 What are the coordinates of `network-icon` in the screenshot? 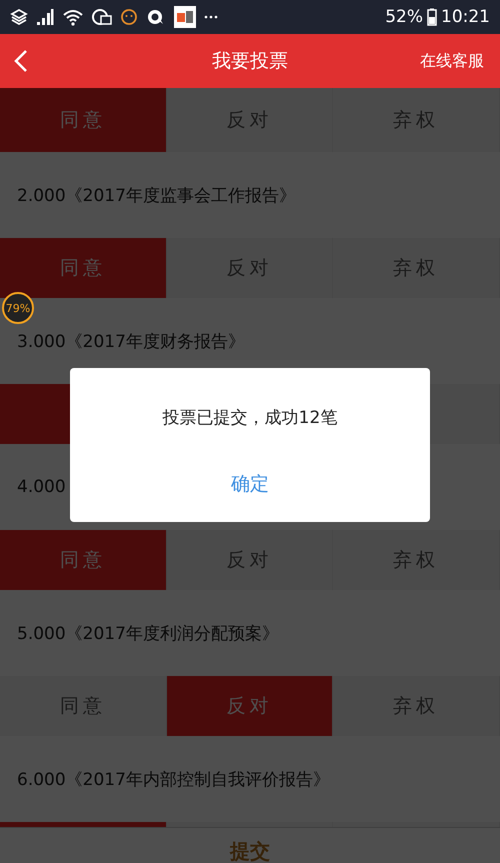 It's located at (19, 17).